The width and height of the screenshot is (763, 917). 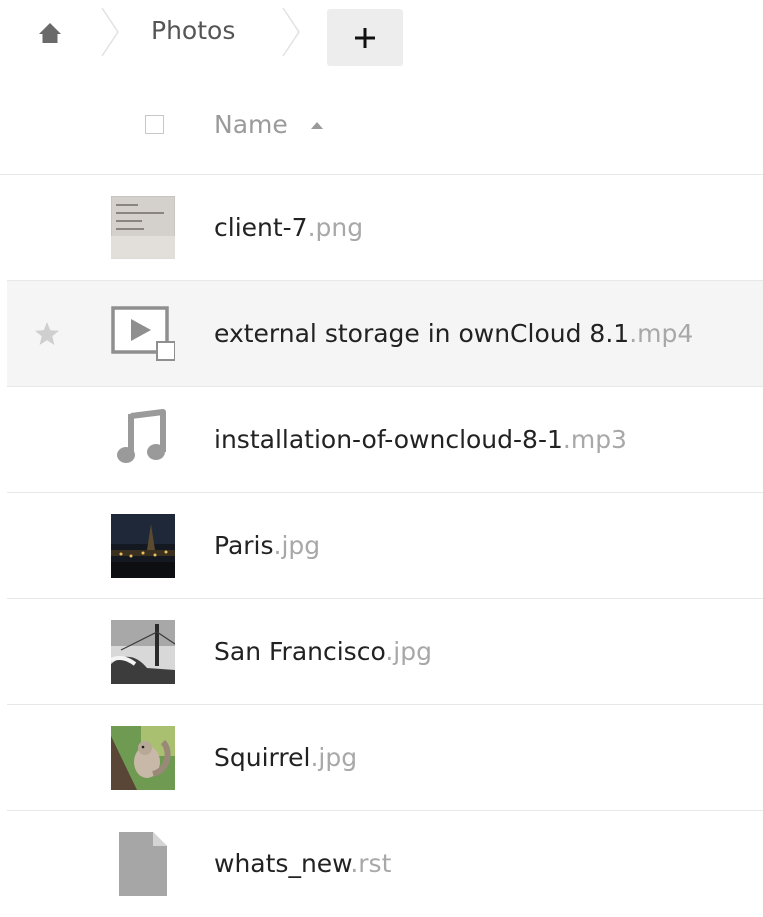 I want to click on file-row: external storage in ownCloud 8.1.mp4, so click(x=385, y=334).